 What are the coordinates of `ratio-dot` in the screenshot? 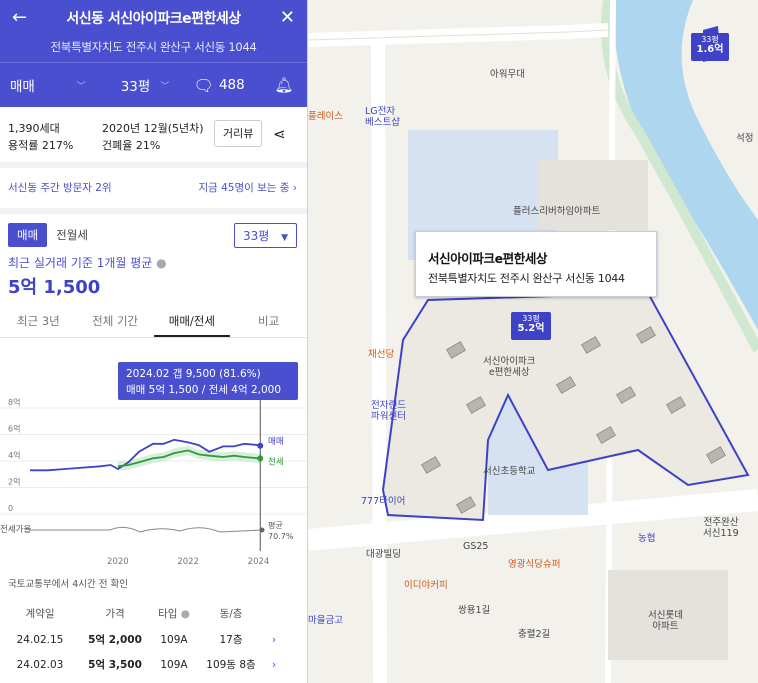 It's located at (262, 530).